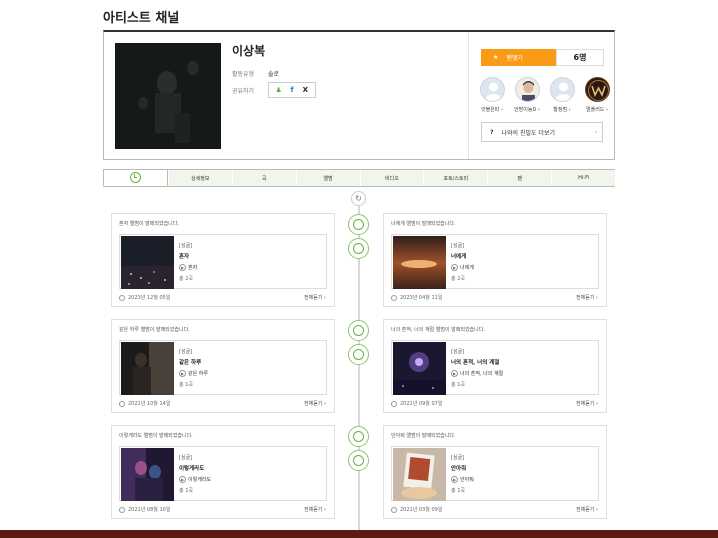 This screenshot has height=538, width=718. Describe the element at coordinates (305, 90) in the screenshot. I see `share-x-icon: X` at that location.